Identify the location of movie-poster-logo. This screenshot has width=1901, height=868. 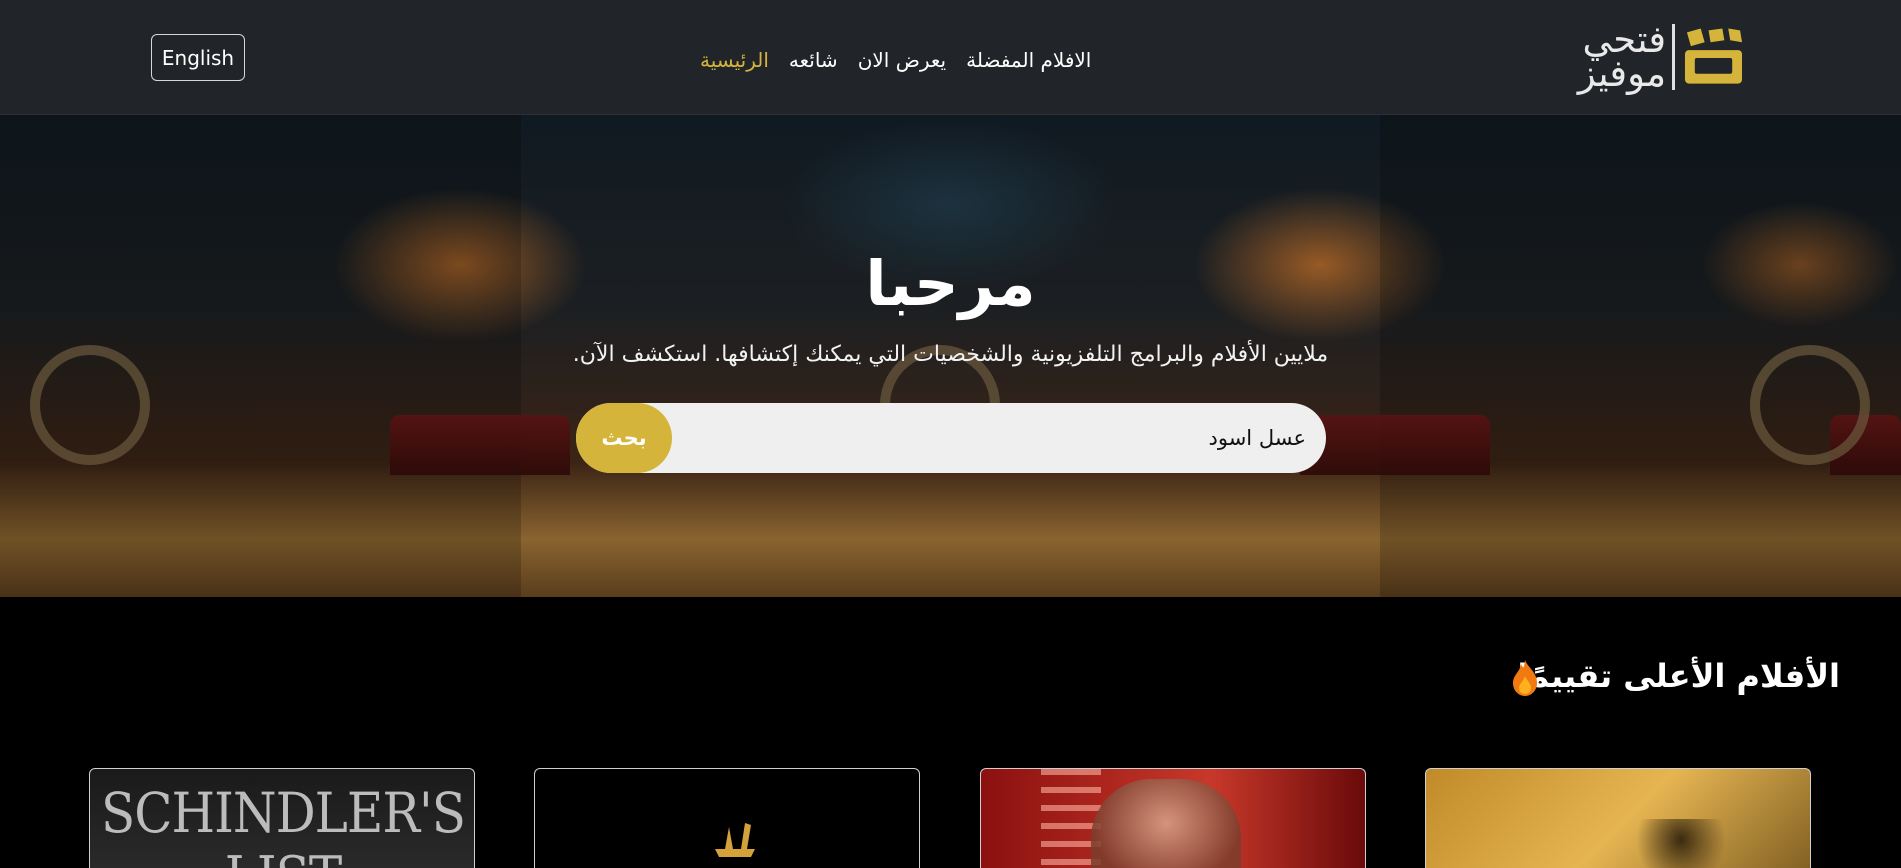
(735, 840).